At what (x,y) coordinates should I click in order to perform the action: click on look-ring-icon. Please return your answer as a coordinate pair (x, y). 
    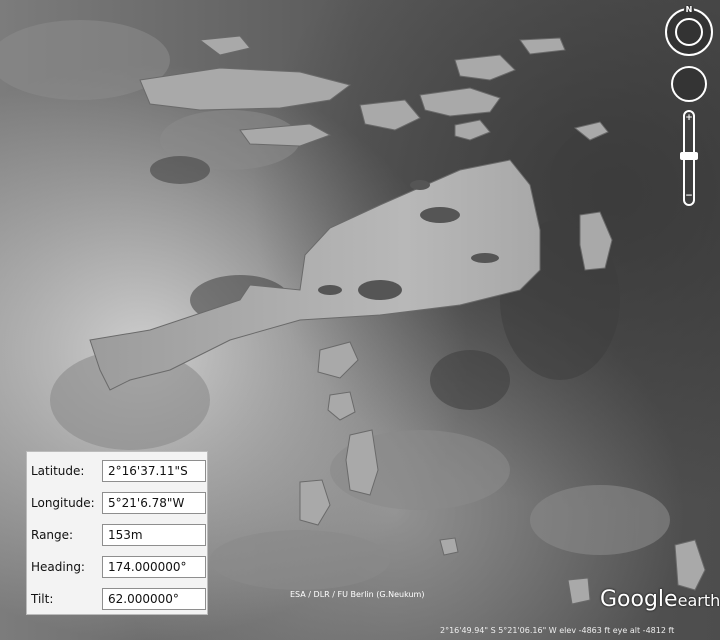
    Looking at the image, I should click on (689, 32).